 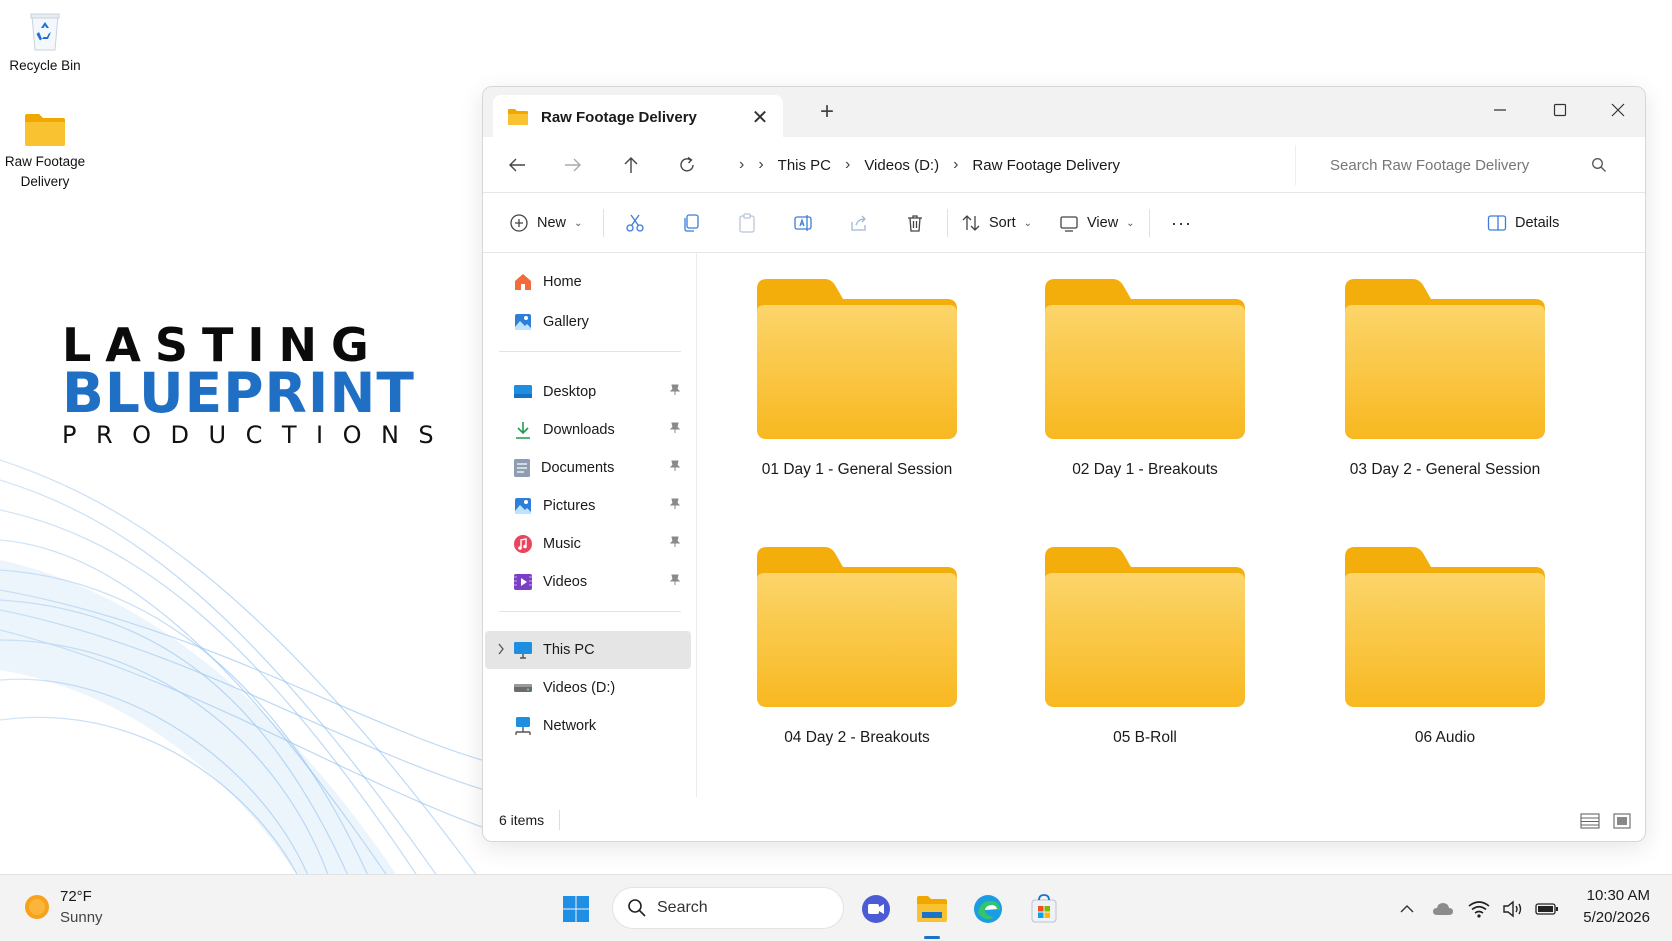 I want to click on sidebar-item-label: Downloads, so click(x=579, y=430).